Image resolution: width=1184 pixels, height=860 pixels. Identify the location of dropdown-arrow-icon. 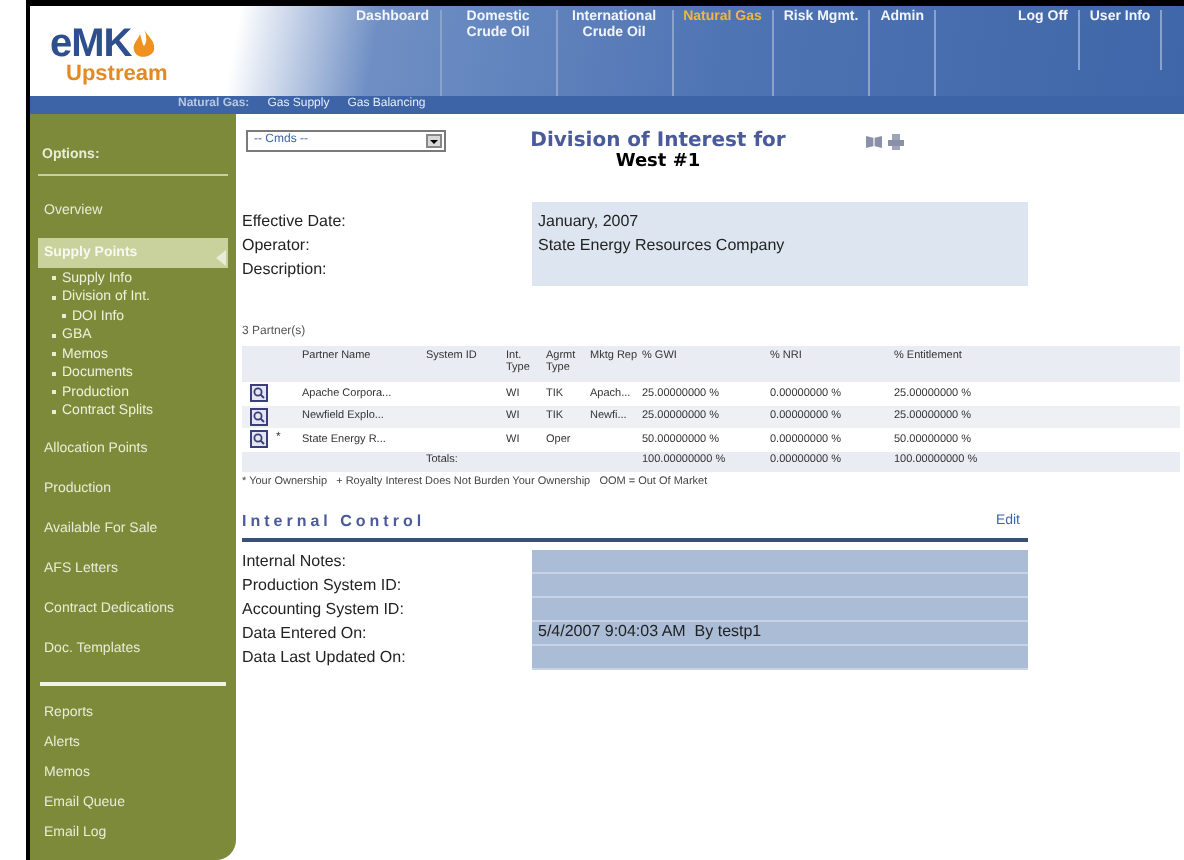
(434, 141).